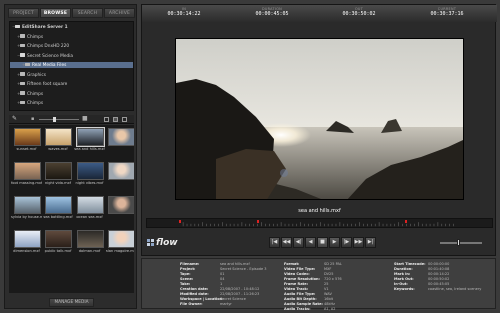  I want to click on clip-thumbnail: dolman.mxf, so click(90, 242).